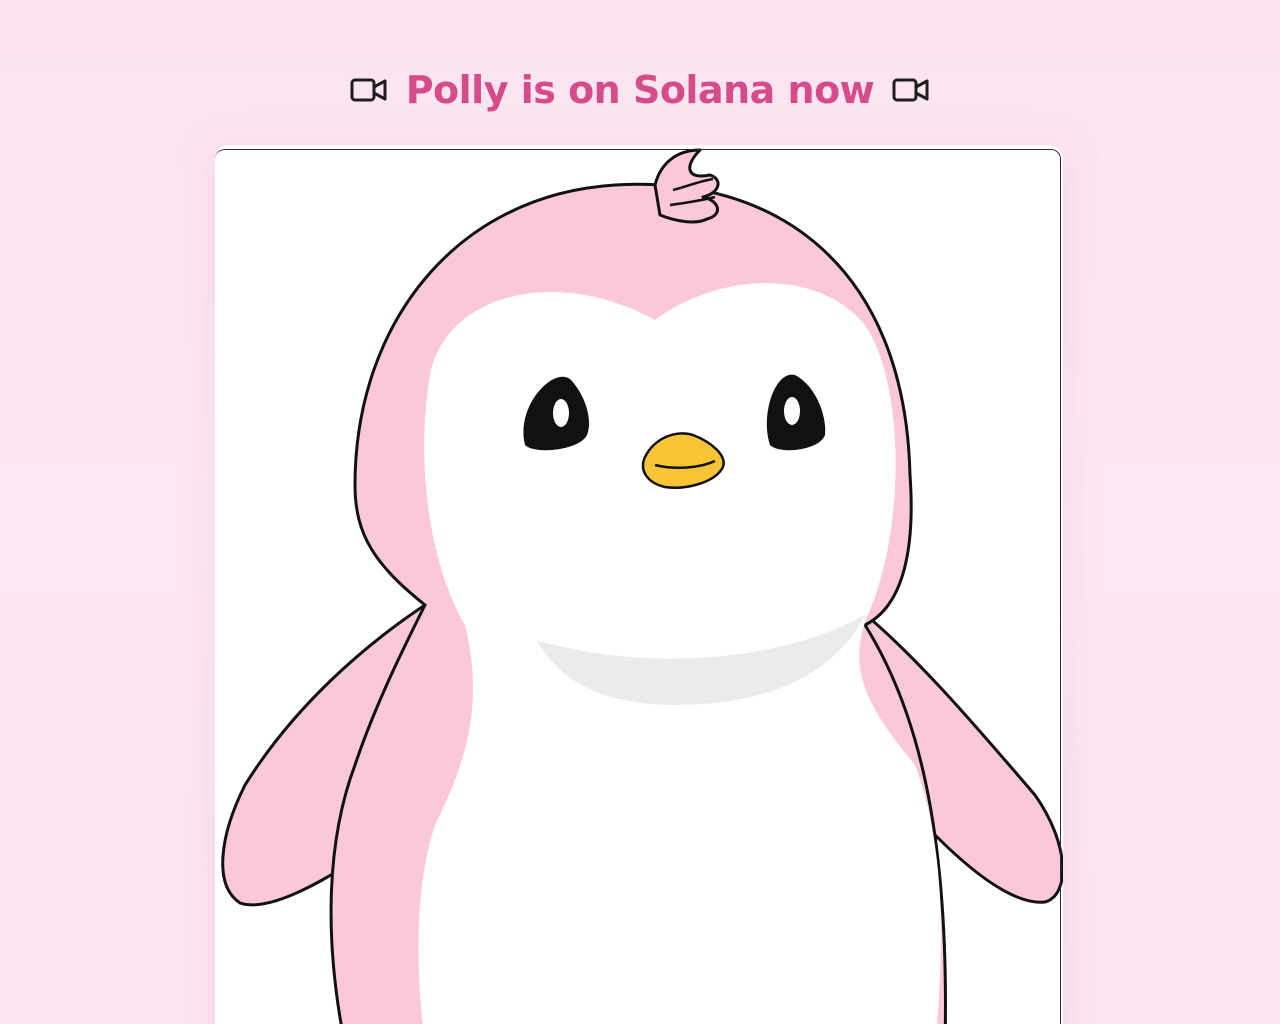 This screenshot has width=1280, height=1024. I want to click on page-title: Polly is on Solana now, so click(640, 90).